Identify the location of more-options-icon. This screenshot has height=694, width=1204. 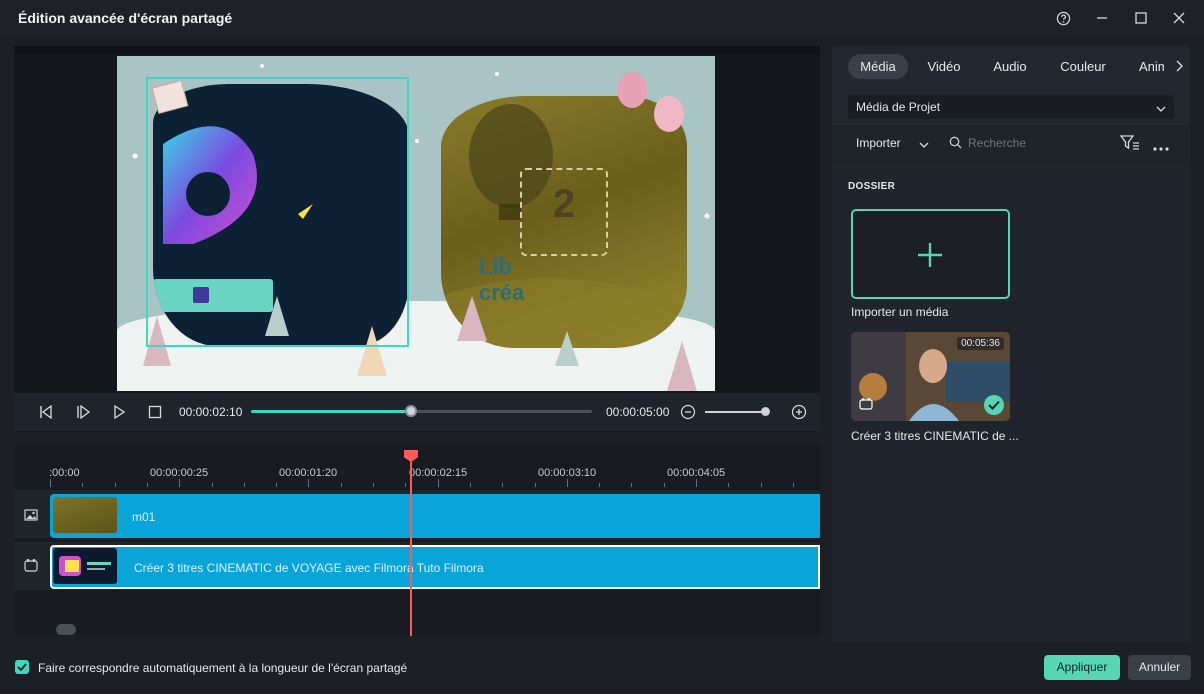
(1161, 147).